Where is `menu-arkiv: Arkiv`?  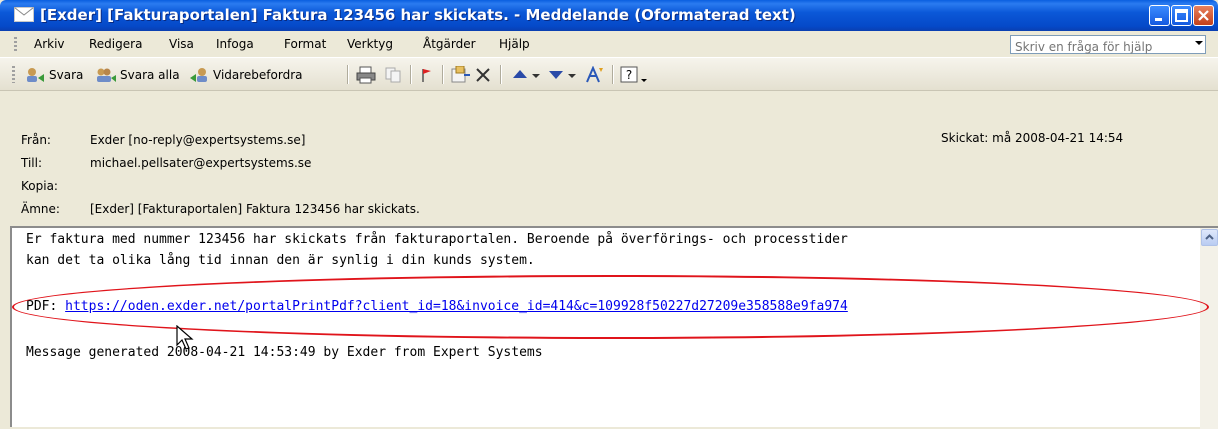 menu-arkiv: Arkiv is located at coordinates (49, 44).